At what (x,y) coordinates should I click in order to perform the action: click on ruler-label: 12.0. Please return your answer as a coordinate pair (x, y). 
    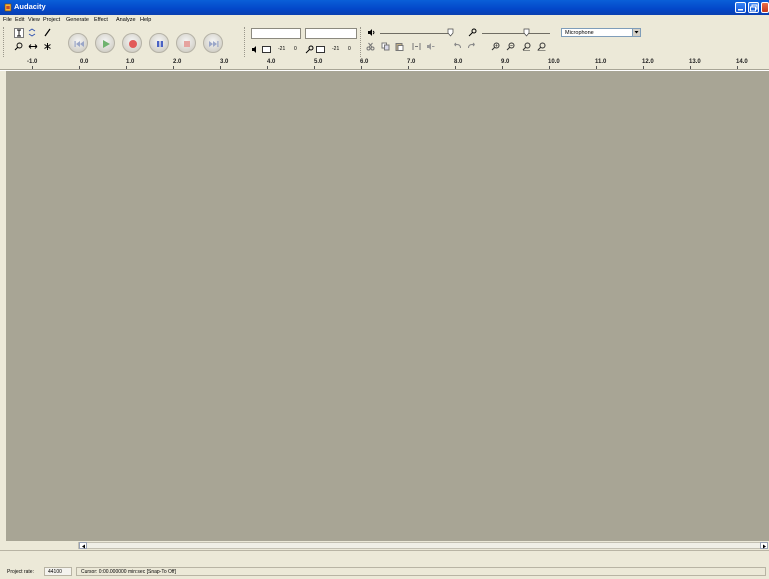
    Looking at the image, I should click on (648, 62).